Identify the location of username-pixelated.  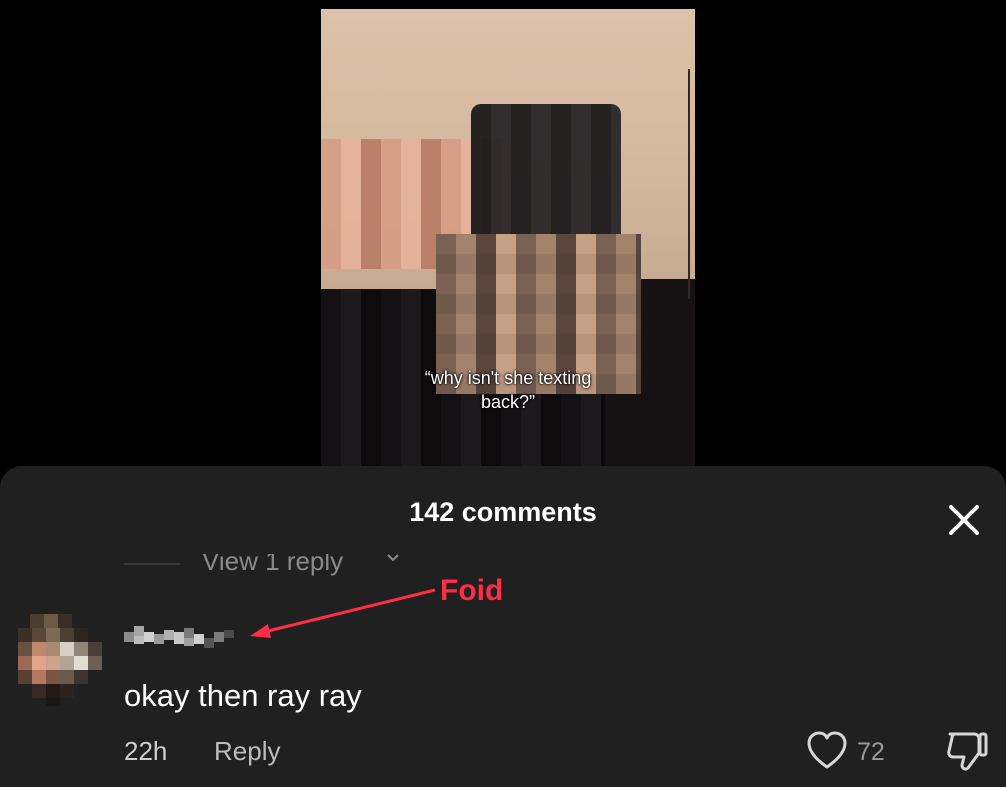
(180, 637).